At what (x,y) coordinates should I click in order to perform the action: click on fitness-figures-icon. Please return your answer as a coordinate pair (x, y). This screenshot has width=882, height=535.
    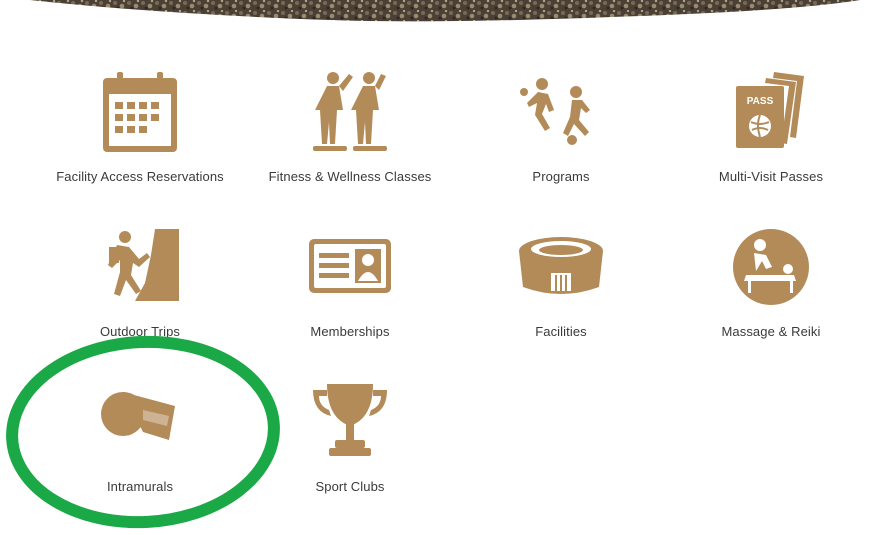
    Looking at the image, I should click on (350, 115).